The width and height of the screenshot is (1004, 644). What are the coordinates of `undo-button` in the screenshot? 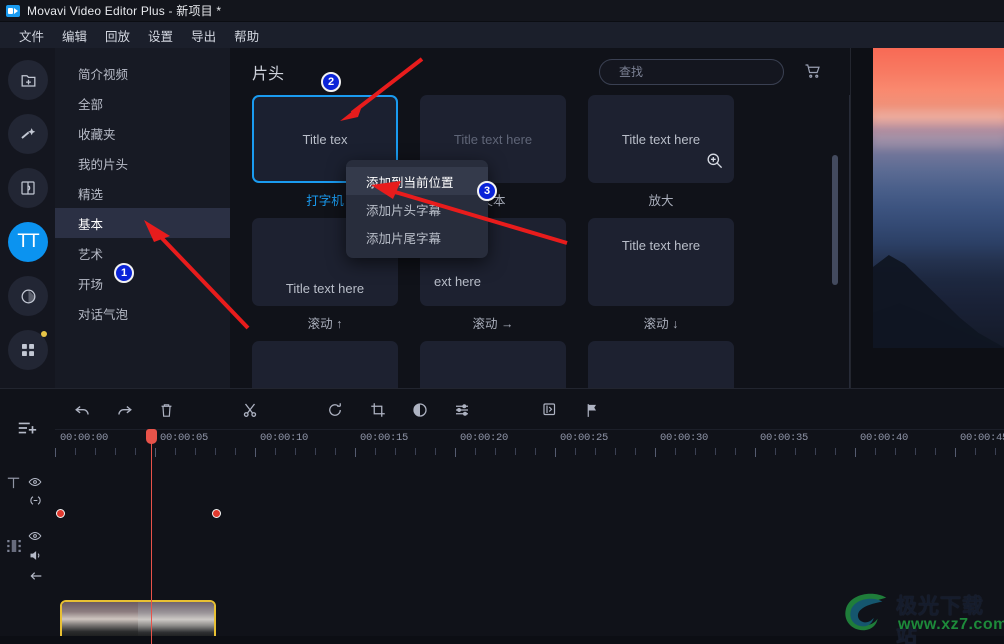 It's located at (82, 410).